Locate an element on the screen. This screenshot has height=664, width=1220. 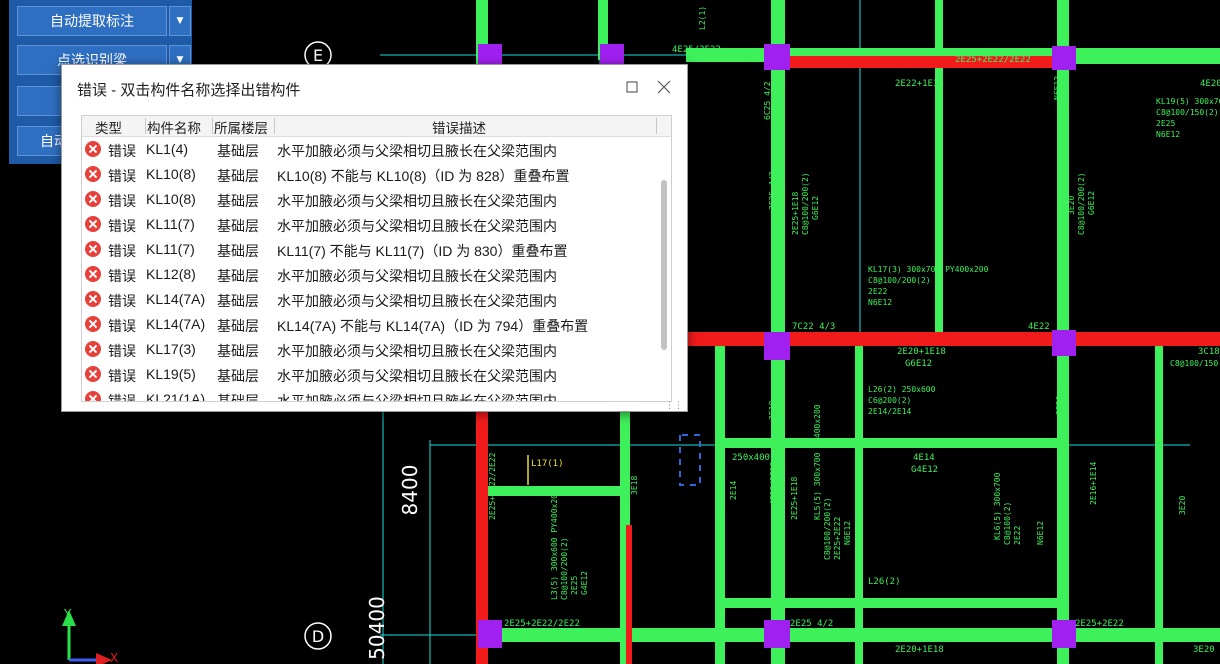
auto-extract-annotation-button: 自动提取标注 is located at coordinates (92, 21).